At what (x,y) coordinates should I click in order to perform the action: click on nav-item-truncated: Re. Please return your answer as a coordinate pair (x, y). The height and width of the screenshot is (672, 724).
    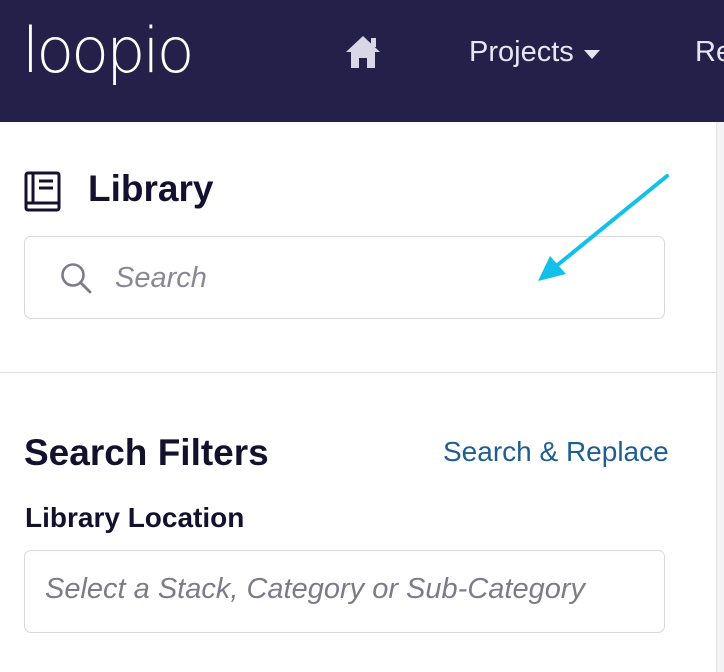
    Looking at the image, I should click on (709, 52).